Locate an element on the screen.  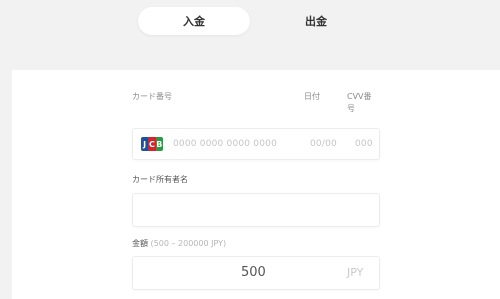
card-input-row: J C B 0000 0000 0000 0000 00/00 000 is located at coordinates (256, 144).